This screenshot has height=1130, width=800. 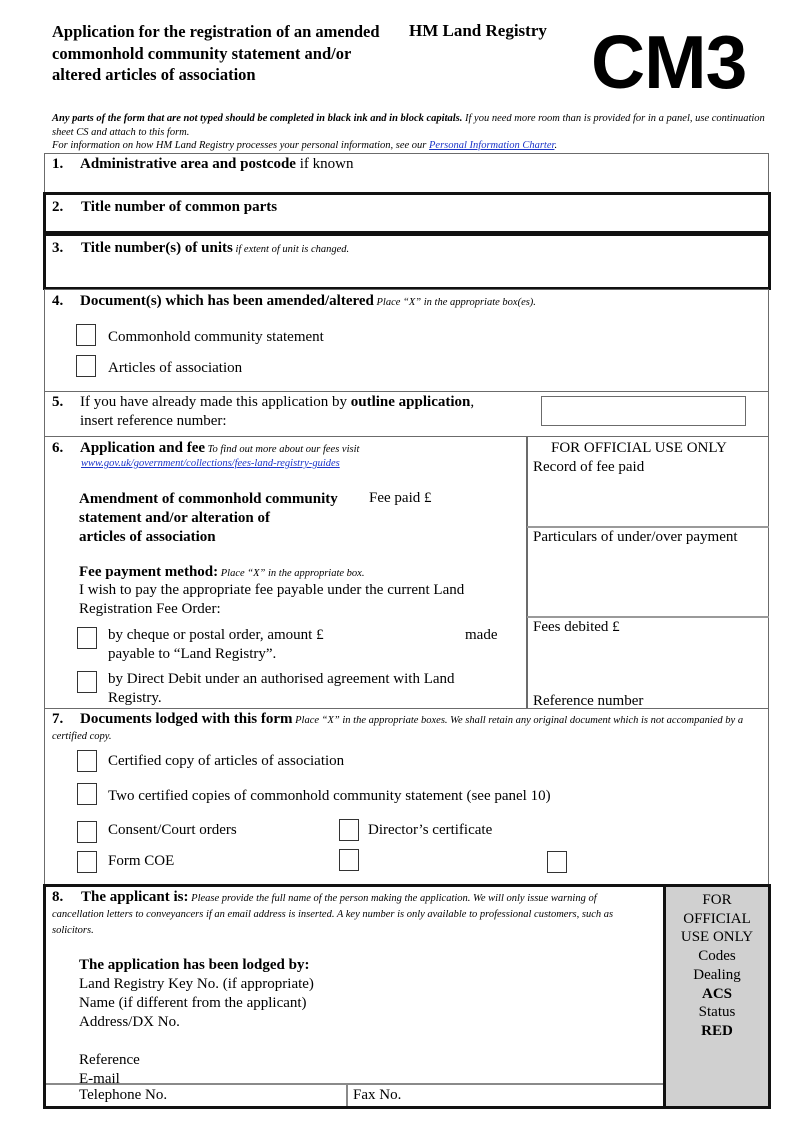 I want to click on application-type-line: Amendment of commonhold community, so click(x=208, y=499).